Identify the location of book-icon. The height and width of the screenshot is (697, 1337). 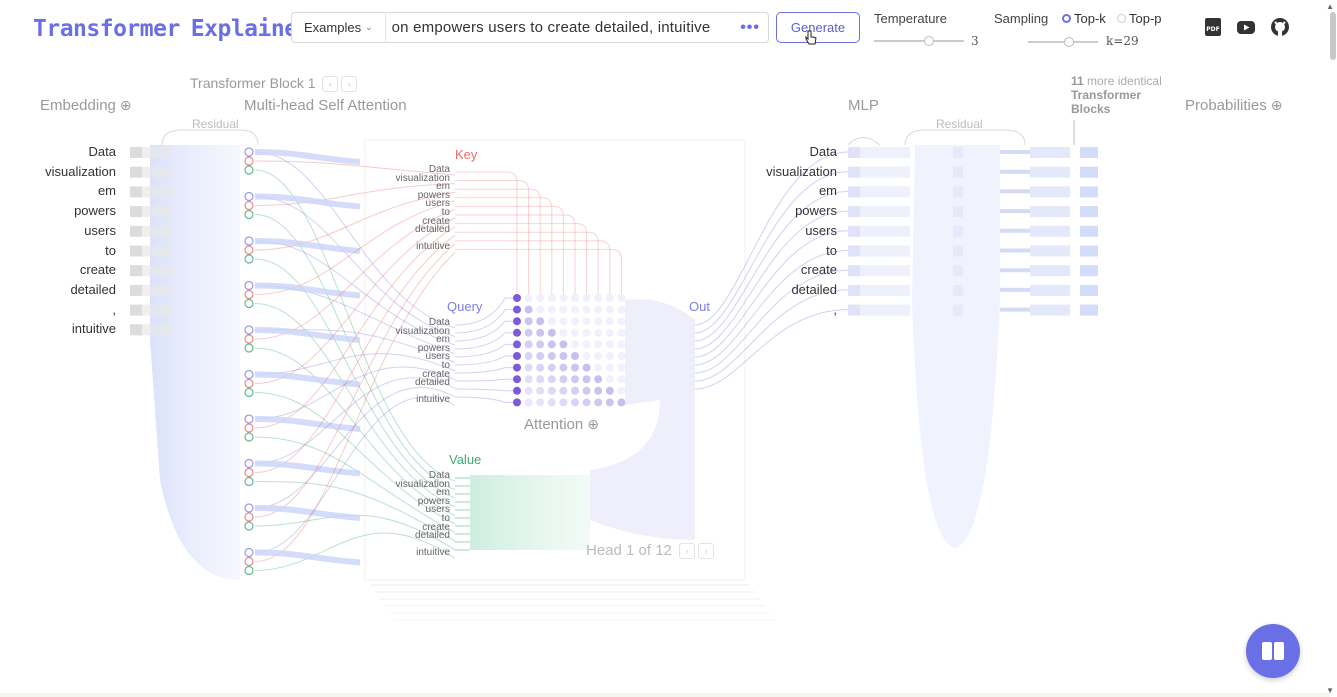
(1273, 651).